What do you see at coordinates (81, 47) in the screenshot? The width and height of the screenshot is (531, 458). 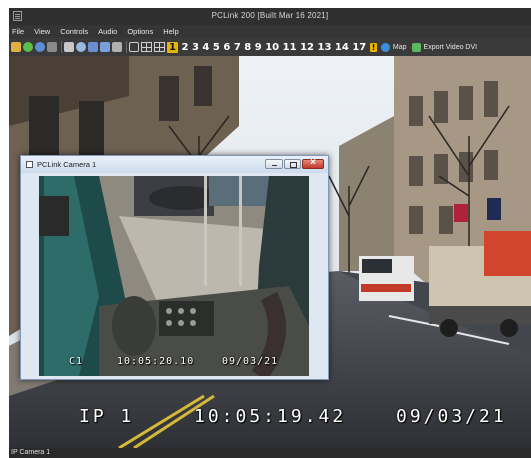 I see `search-icon` at bounding box center [81, 47].